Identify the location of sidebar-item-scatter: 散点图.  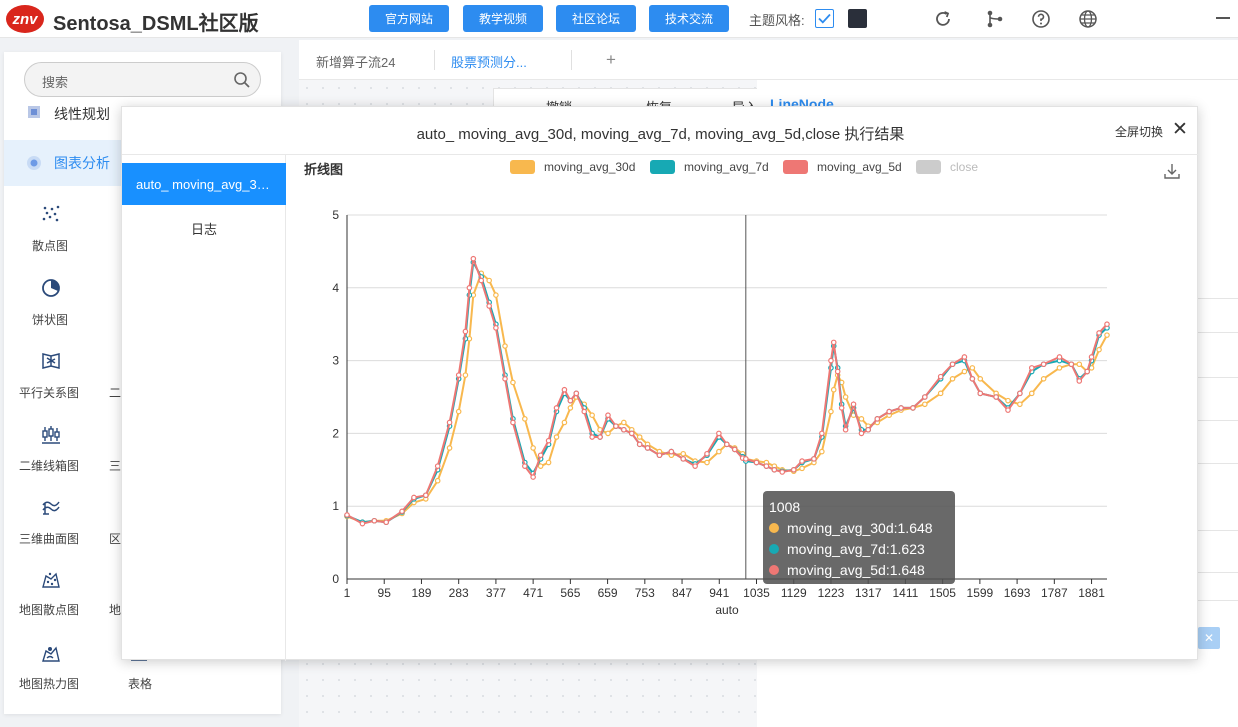
(52, 227).